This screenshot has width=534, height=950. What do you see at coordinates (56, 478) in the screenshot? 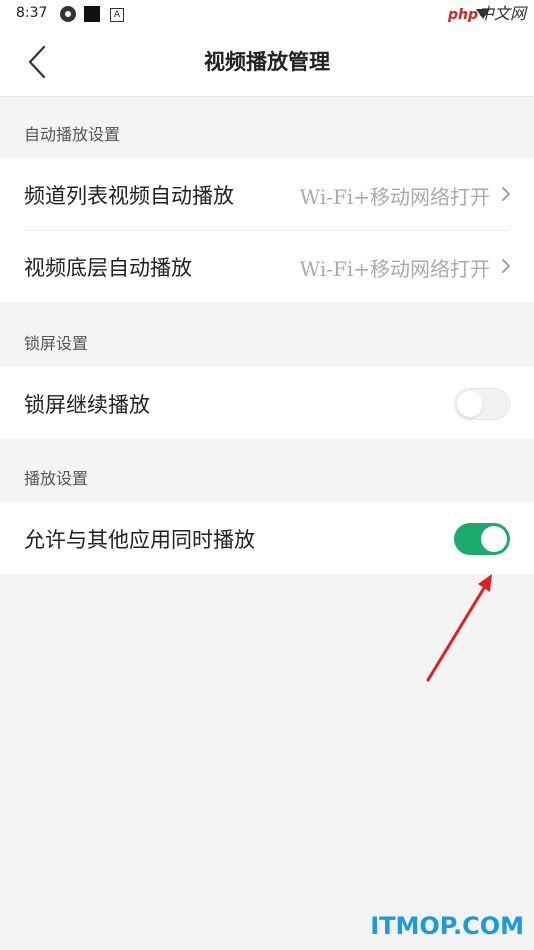
I see `section-title-playback: 播放设置` at bounding box center [56, 478].